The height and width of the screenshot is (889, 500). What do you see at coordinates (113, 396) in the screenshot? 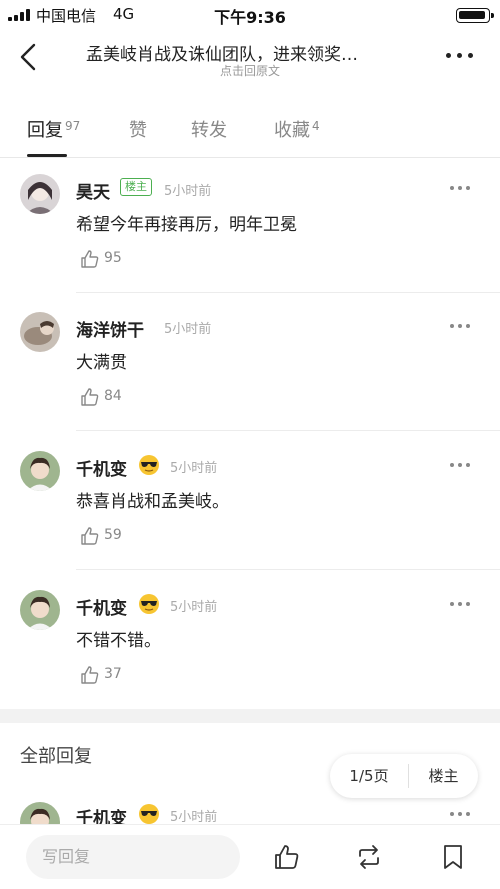
I see `like-count: 84` at bounding box center [113, 396].